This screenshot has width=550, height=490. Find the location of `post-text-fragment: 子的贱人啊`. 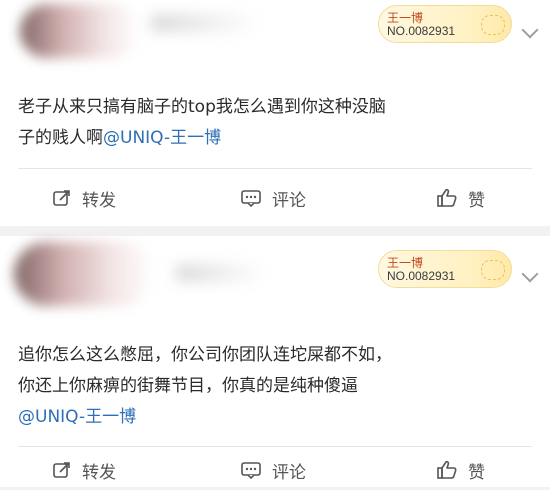

post-text-fragment: 子的贱人啊 is located at coordinates (60, 138).